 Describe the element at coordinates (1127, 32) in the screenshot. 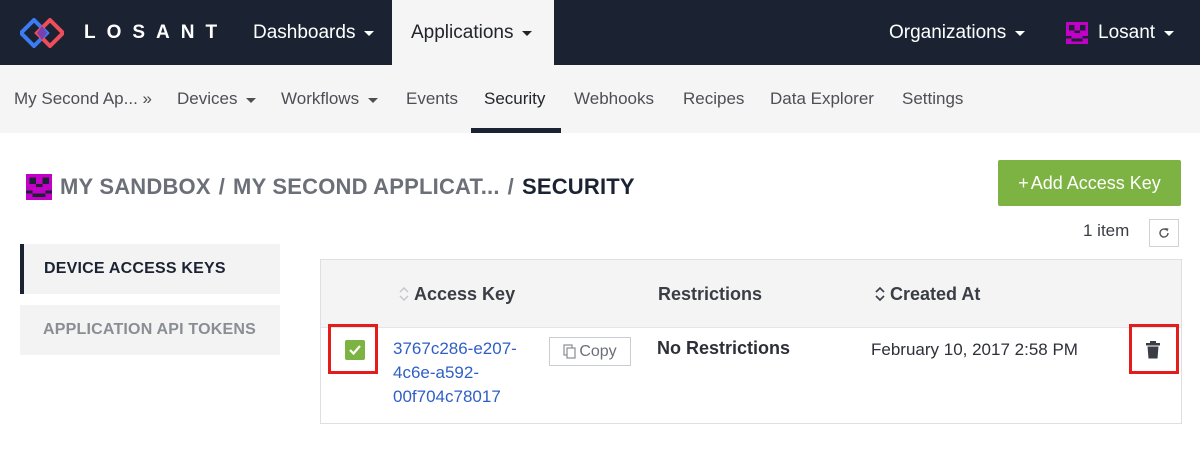

I see `nav-user-label: Losant` at that location.